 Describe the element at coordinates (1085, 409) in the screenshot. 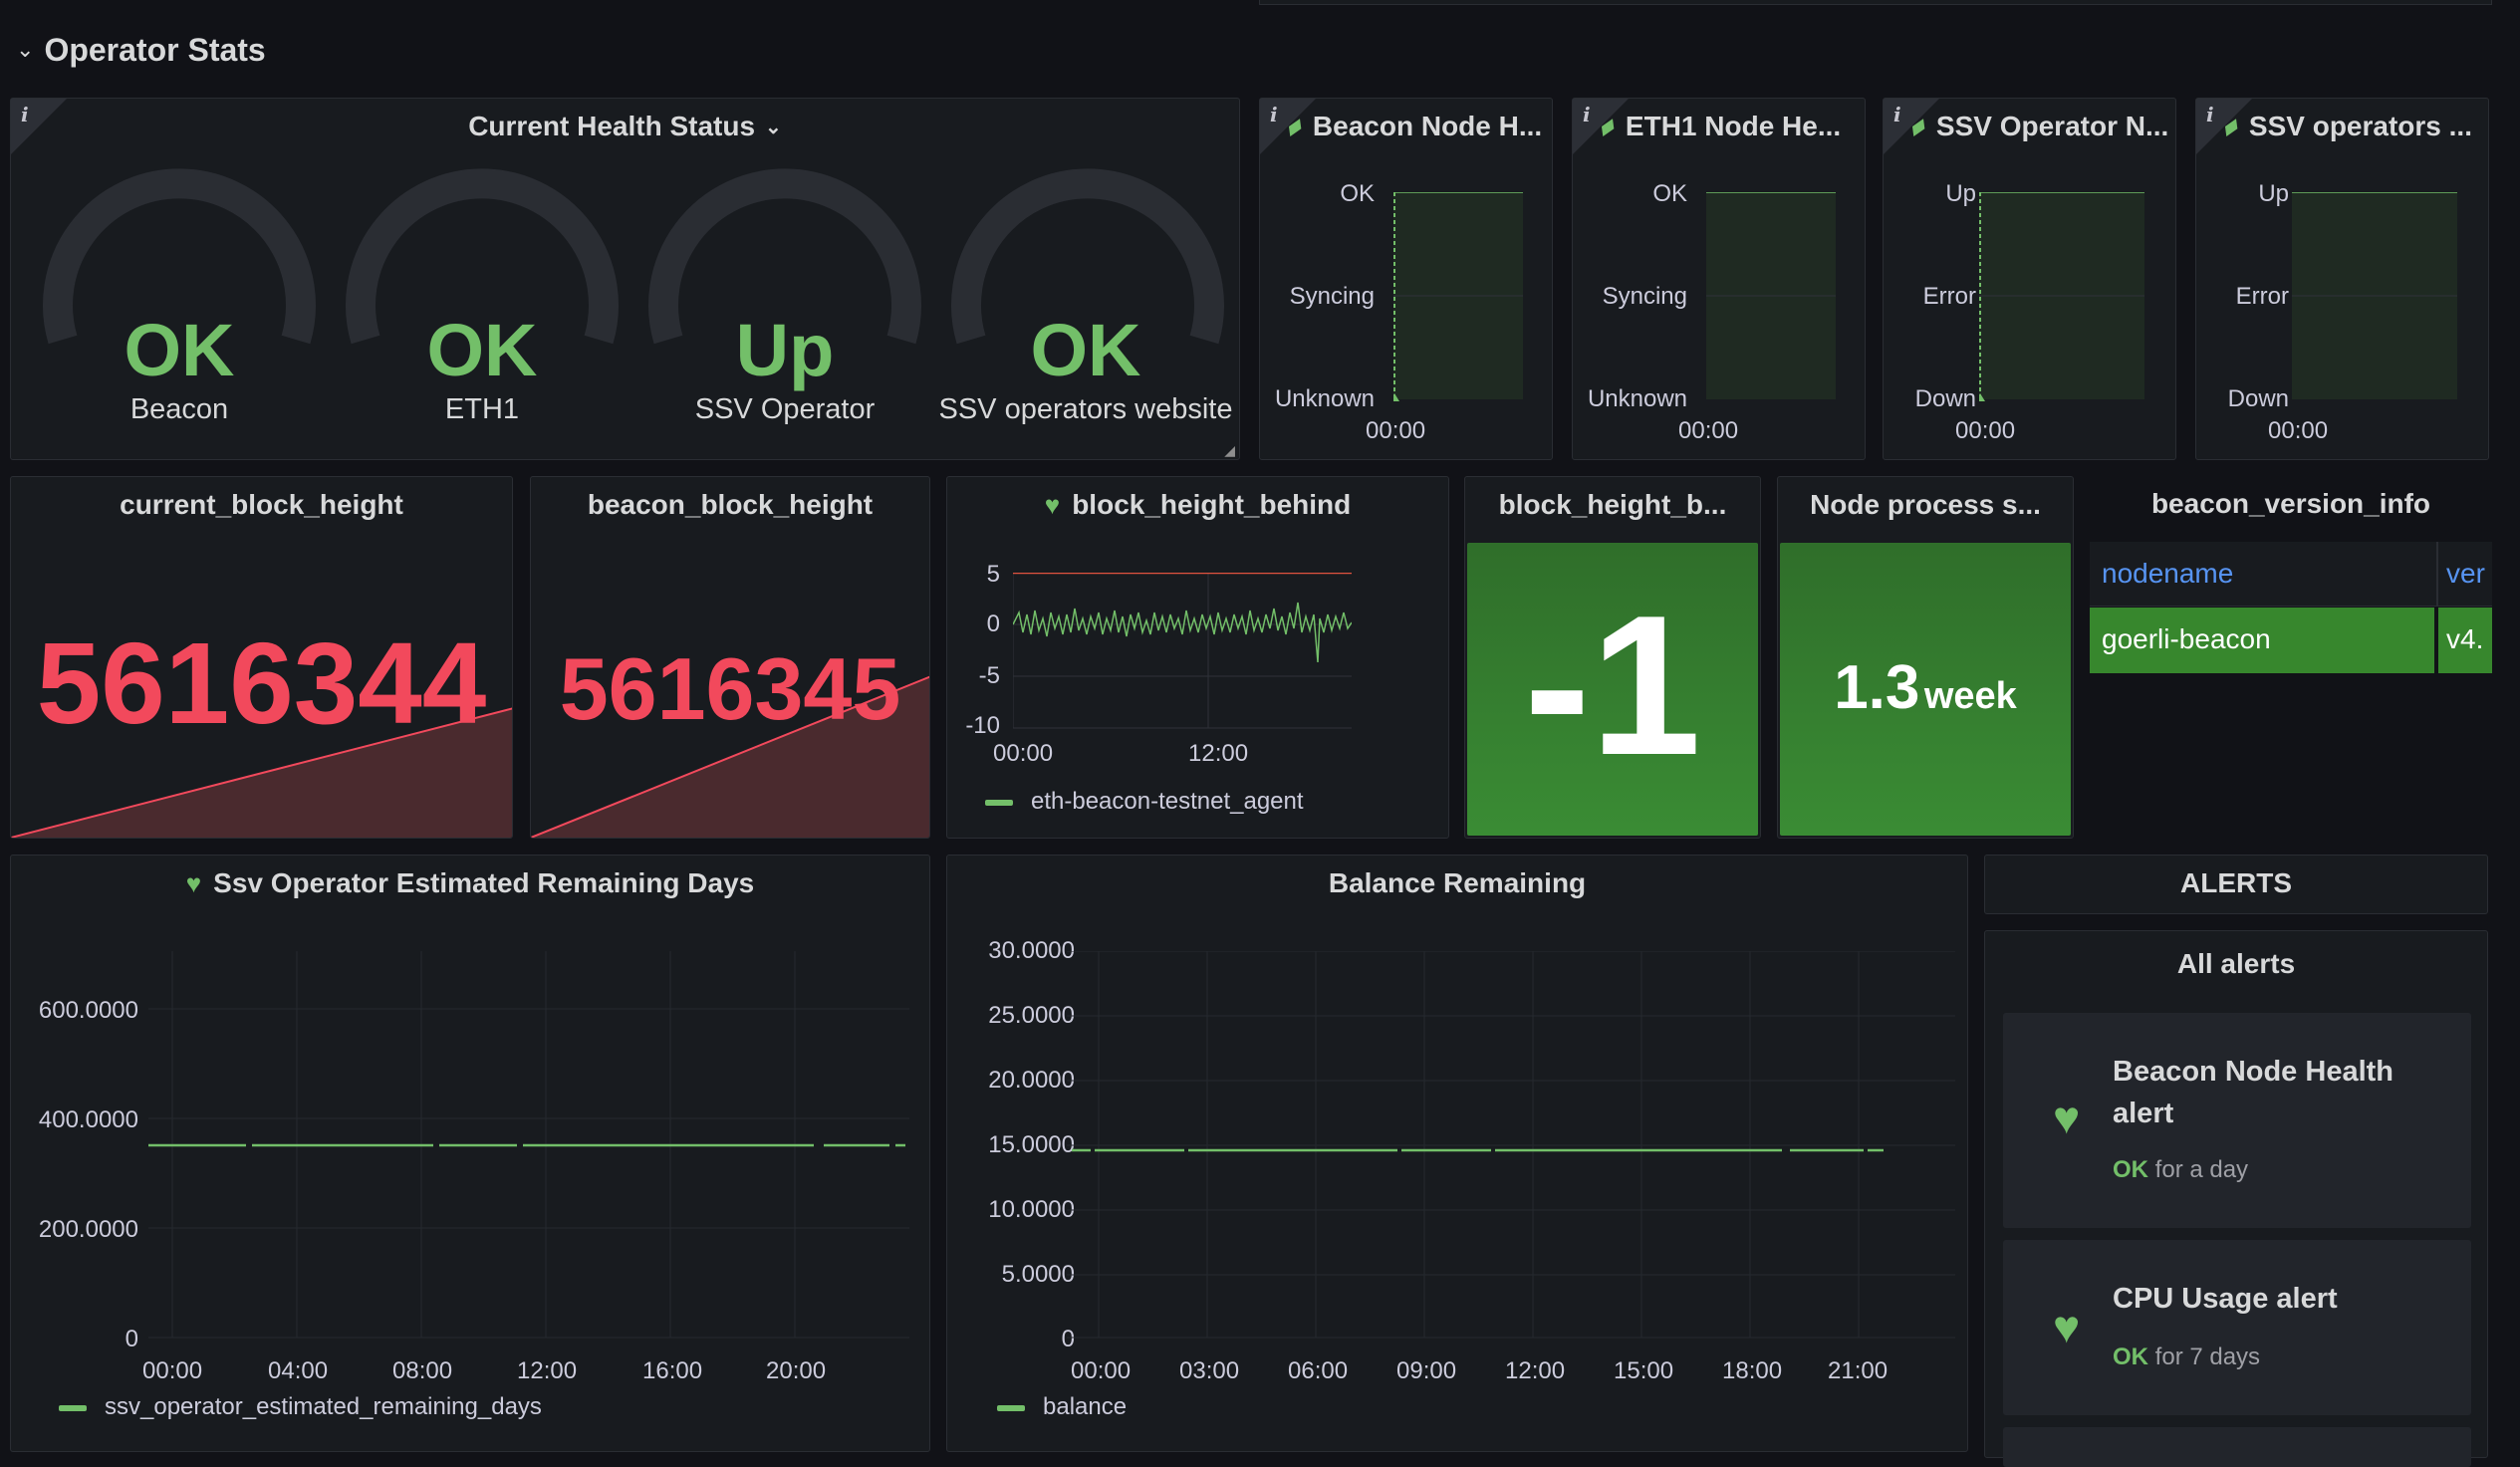

I see `gauge-label-ssv-website: SSV operators website` at that location.